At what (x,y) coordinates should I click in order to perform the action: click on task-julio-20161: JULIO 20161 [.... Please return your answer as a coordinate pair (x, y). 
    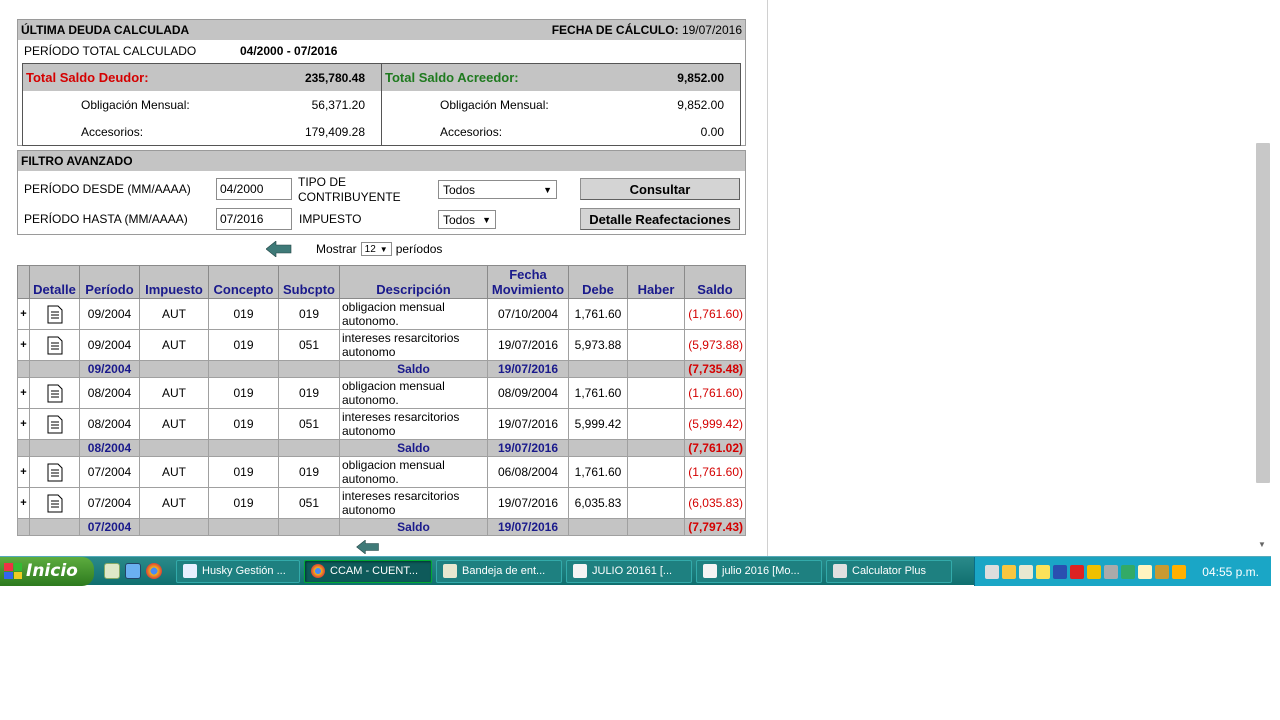
    Looking at the image, I should click on (629, 571).